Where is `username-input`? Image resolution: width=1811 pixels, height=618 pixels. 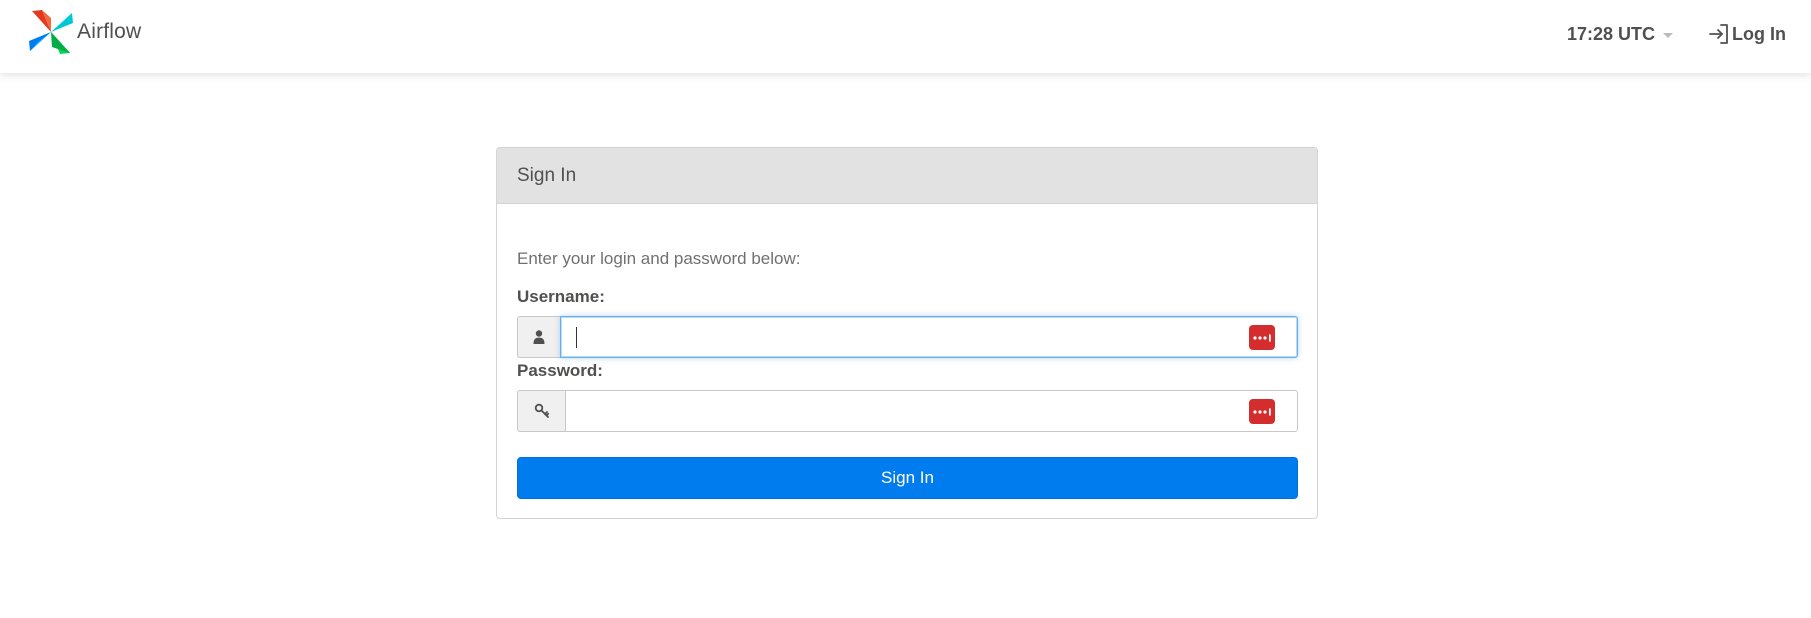 username-input is located at coordinates (929, 337).